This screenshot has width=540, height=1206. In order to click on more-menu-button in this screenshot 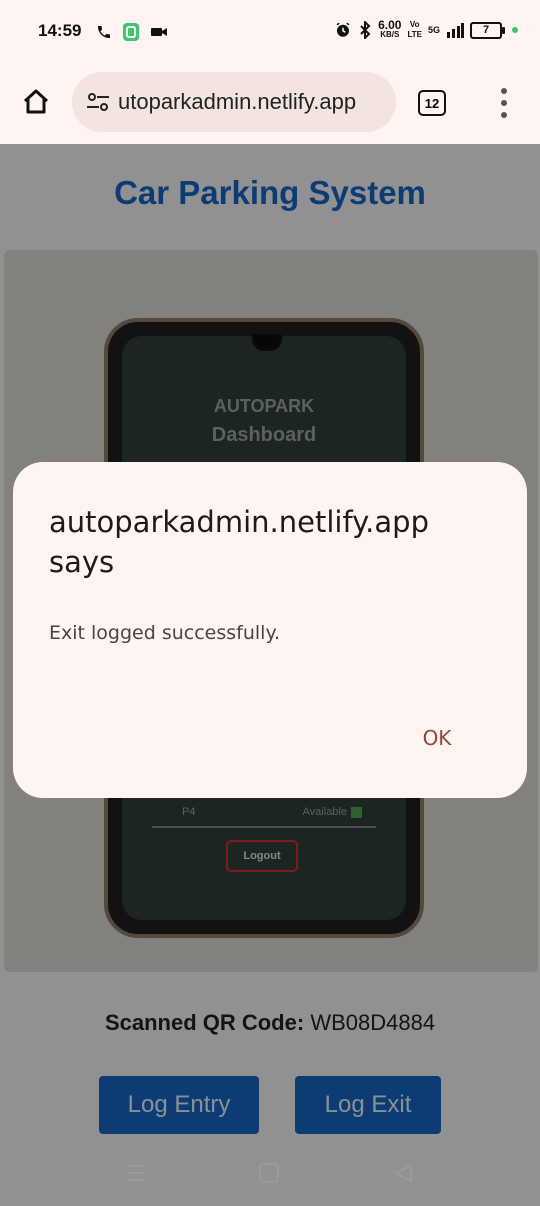, I will do `click(504, 103)`.